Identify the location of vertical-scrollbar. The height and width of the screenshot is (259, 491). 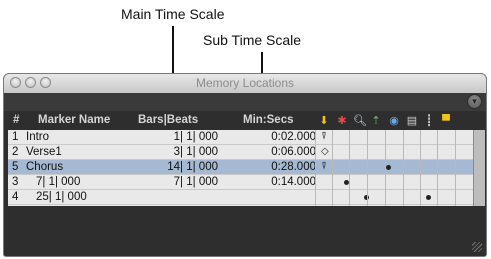
(479, 168).